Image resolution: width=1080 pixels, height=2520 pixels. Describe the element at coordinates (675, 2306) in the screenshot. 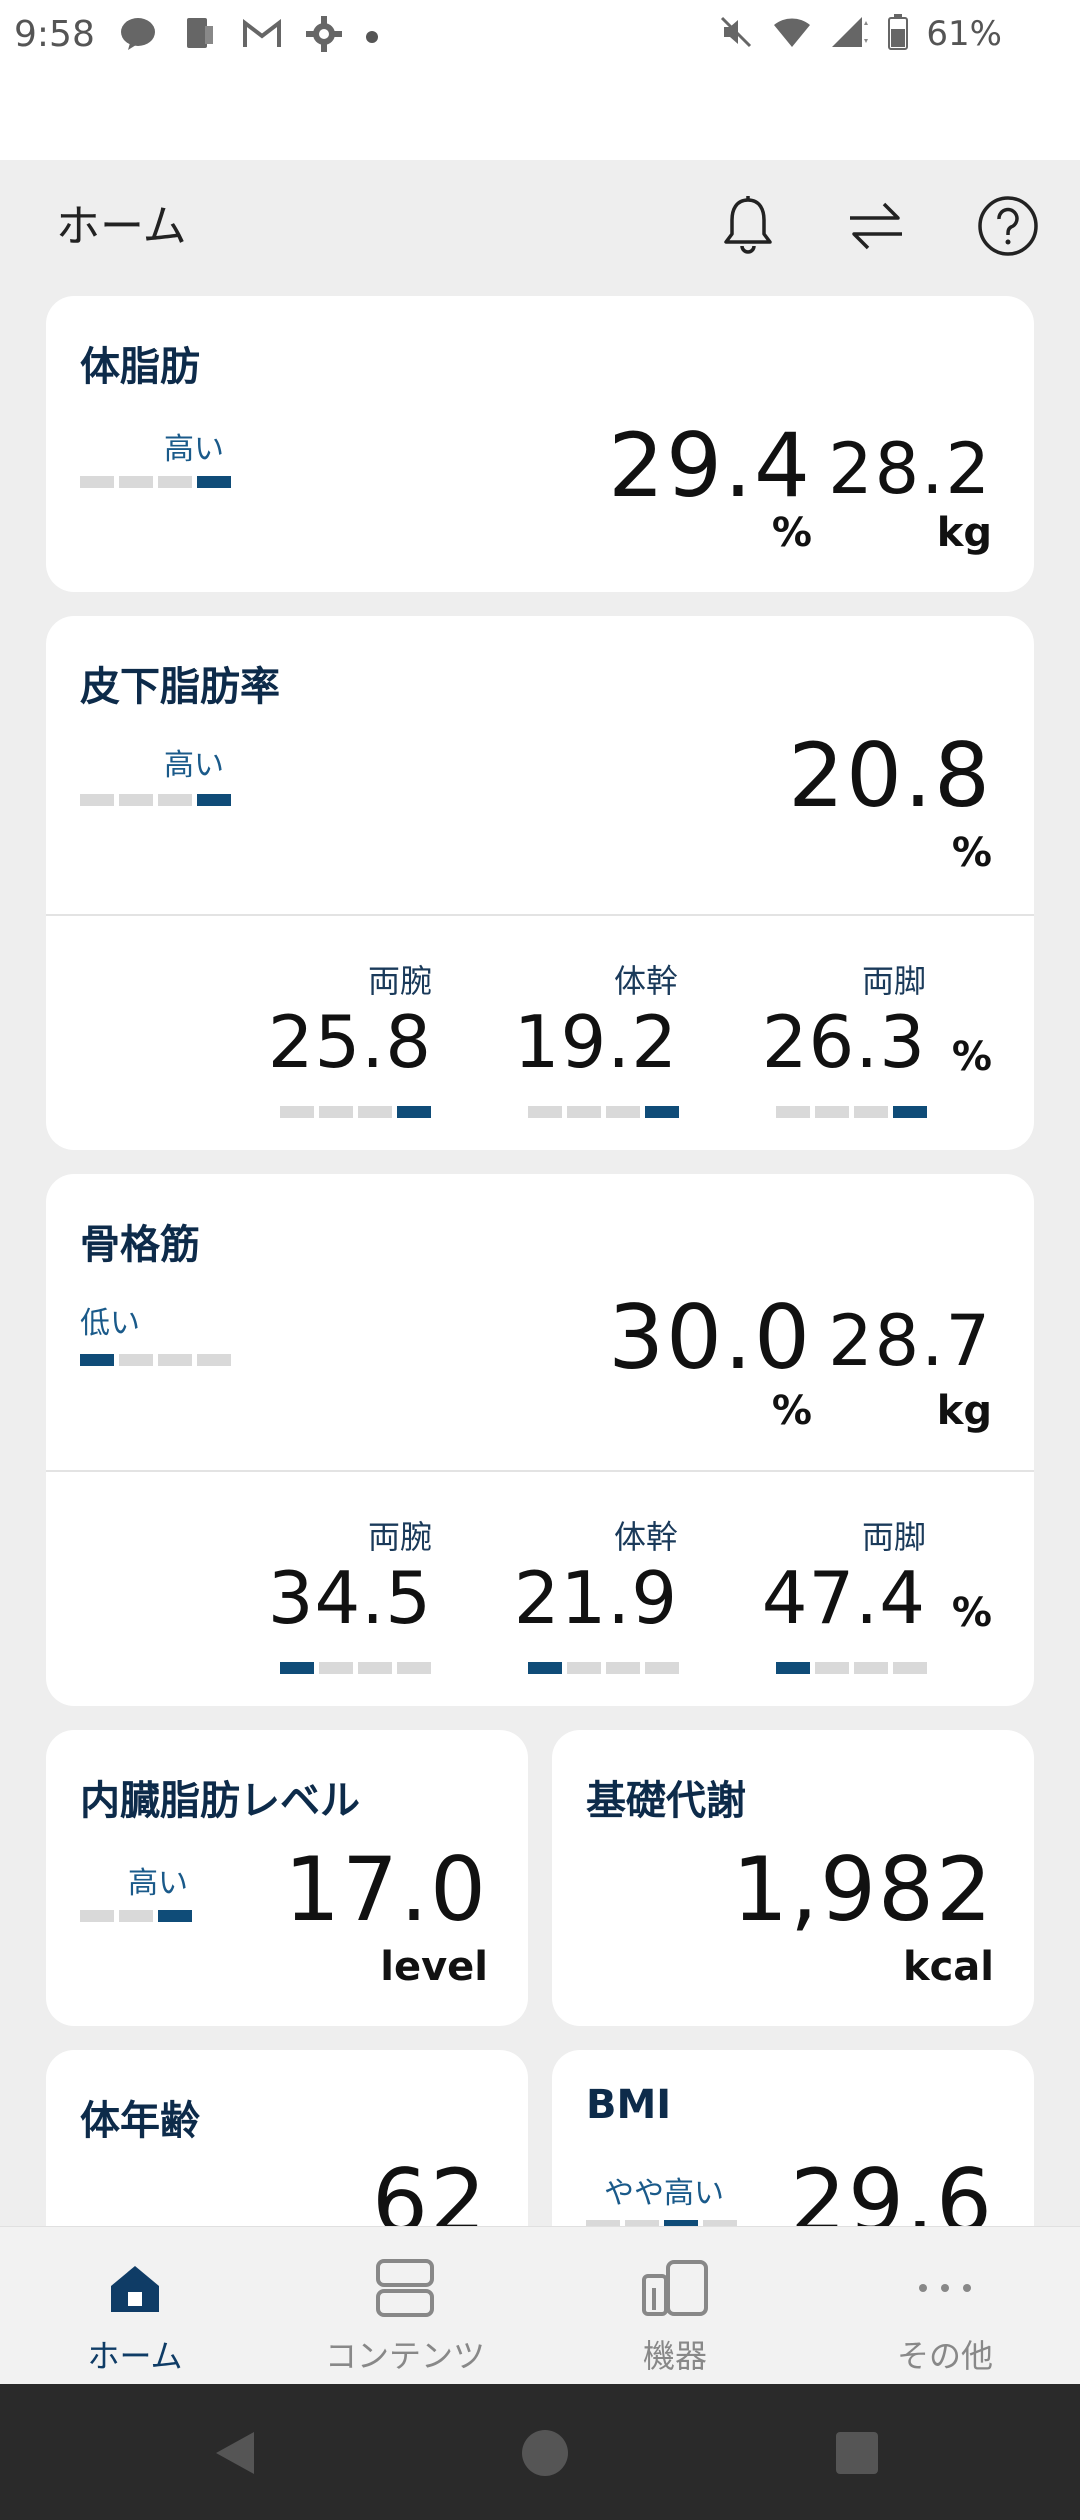

I see `nav-devices: 機器` at that location.